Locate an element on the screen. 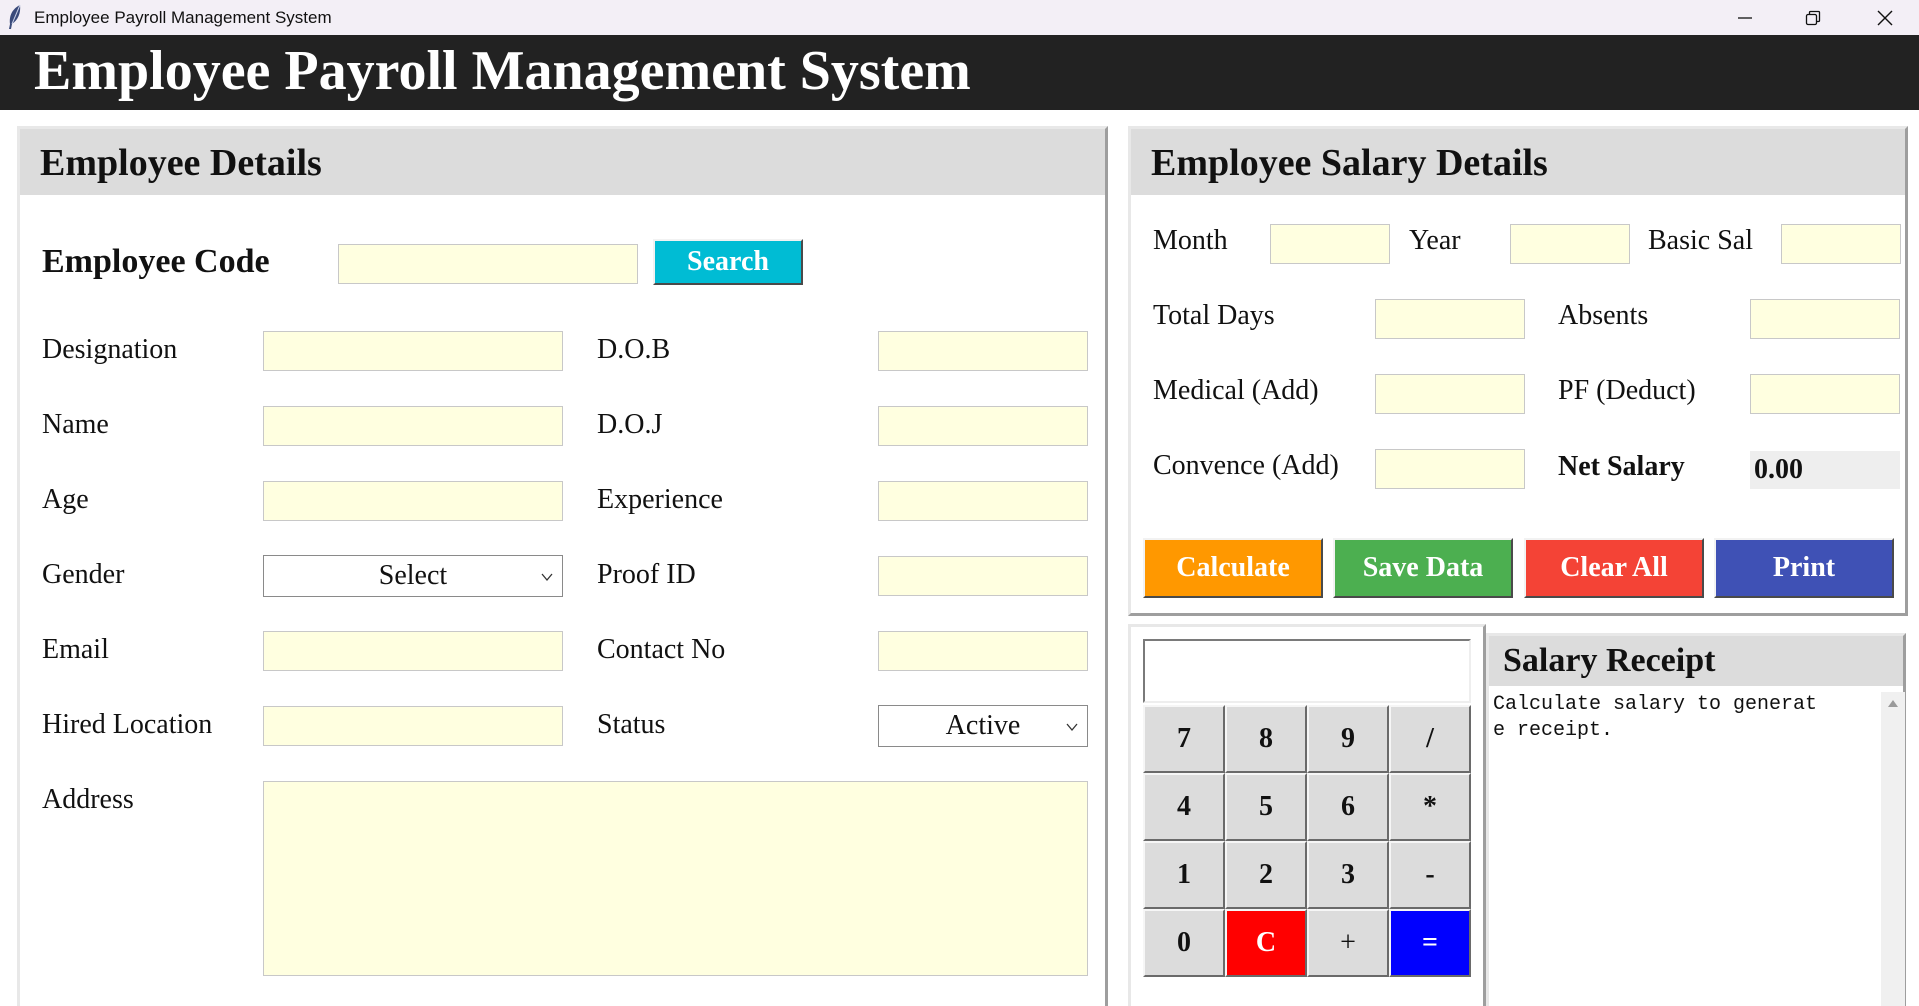  calc-key-3: 3 is located at coordinates (1348, 875).